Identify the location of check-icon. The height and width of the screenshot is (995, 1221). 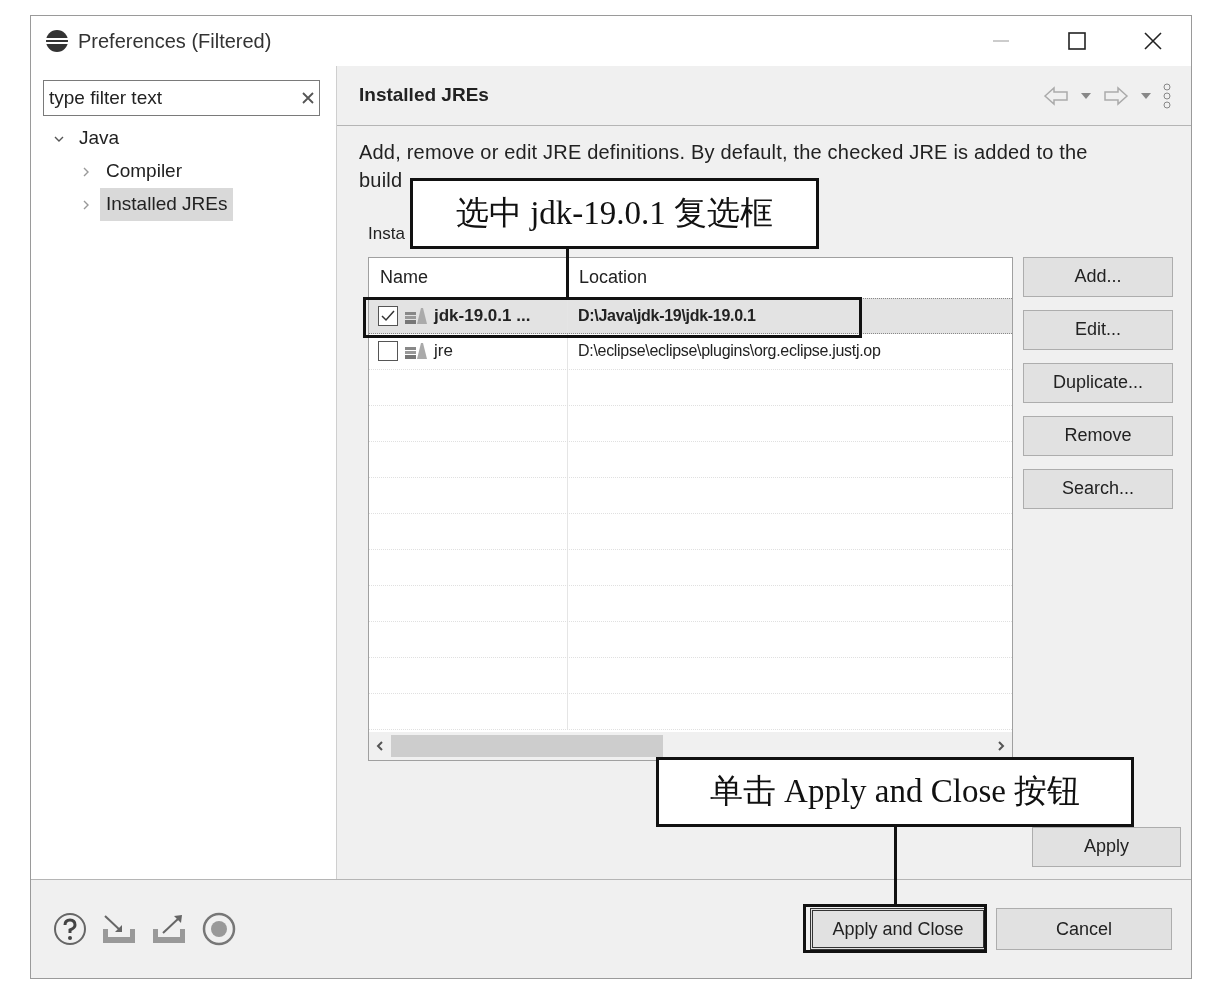
(388, 315).